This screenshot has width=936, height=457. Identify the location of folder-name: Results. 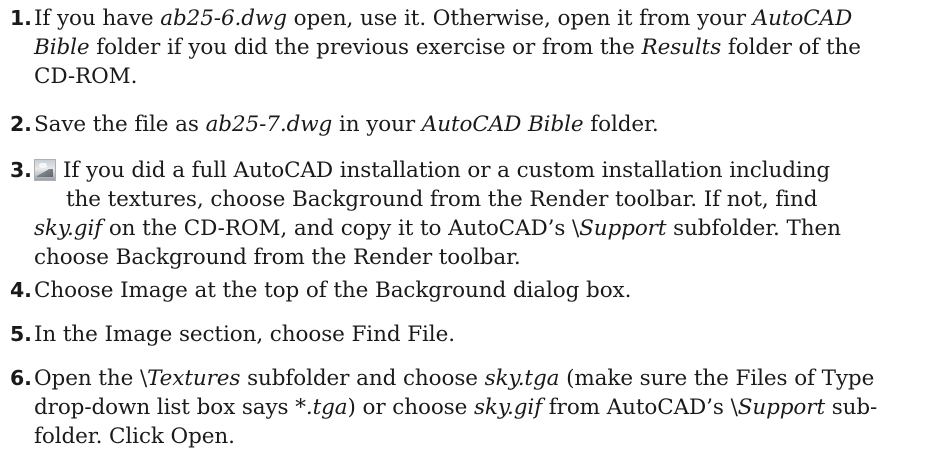
(681, 47).